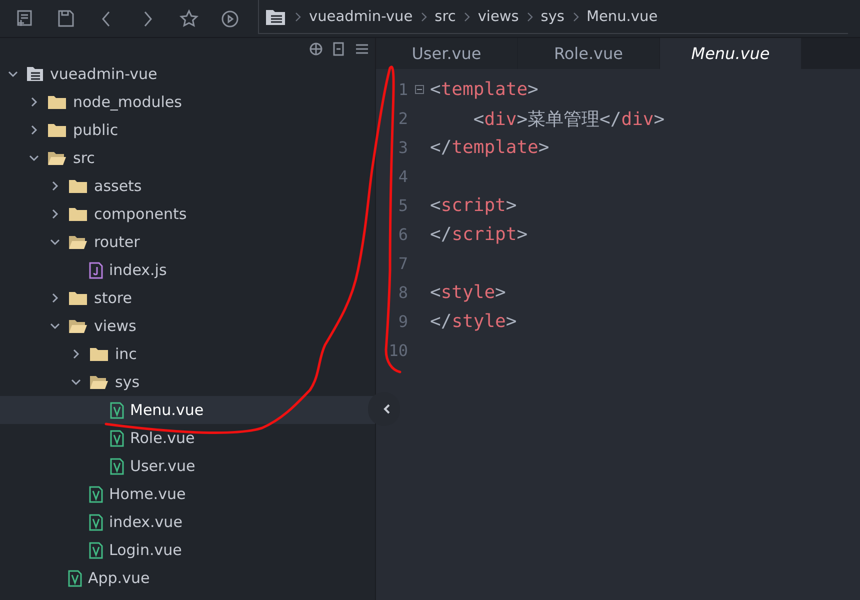 The height and width of the screenshot is (600, 860). What do you see at coordinates (187, 158) in the screenshot?
I see `tree-item: src` at bounding box center [187, 158].